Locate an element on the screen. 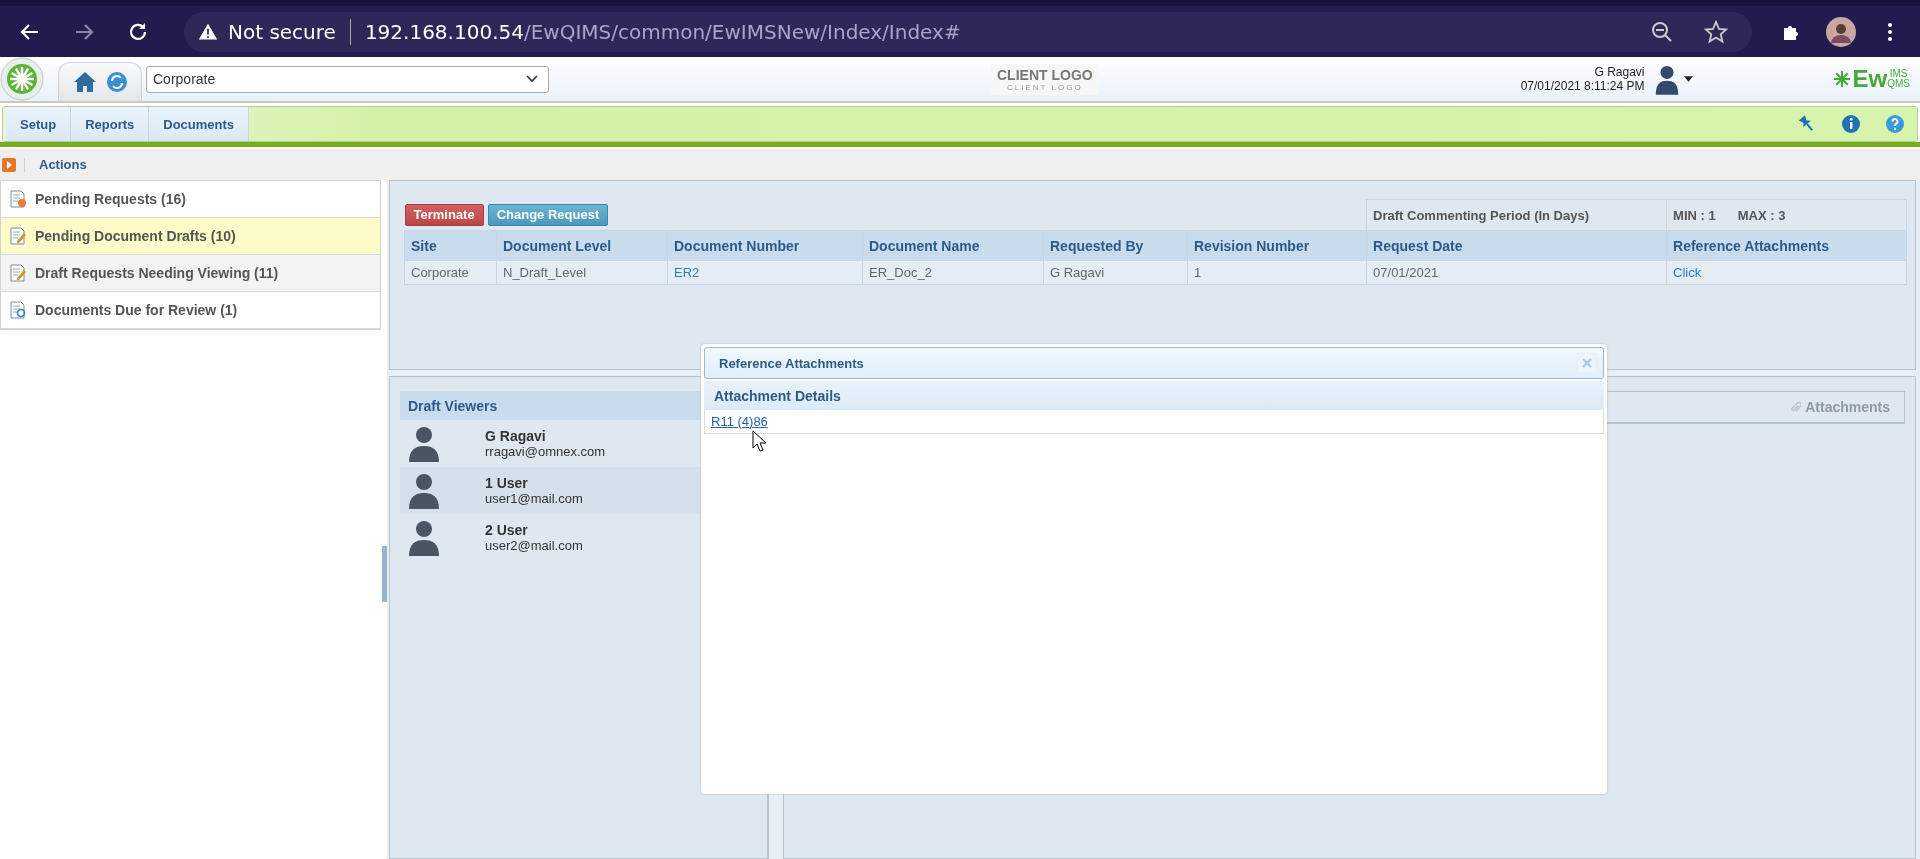 The image size is (1920, 859). profile-avatar-icon is located at coordinates (1841, 31).